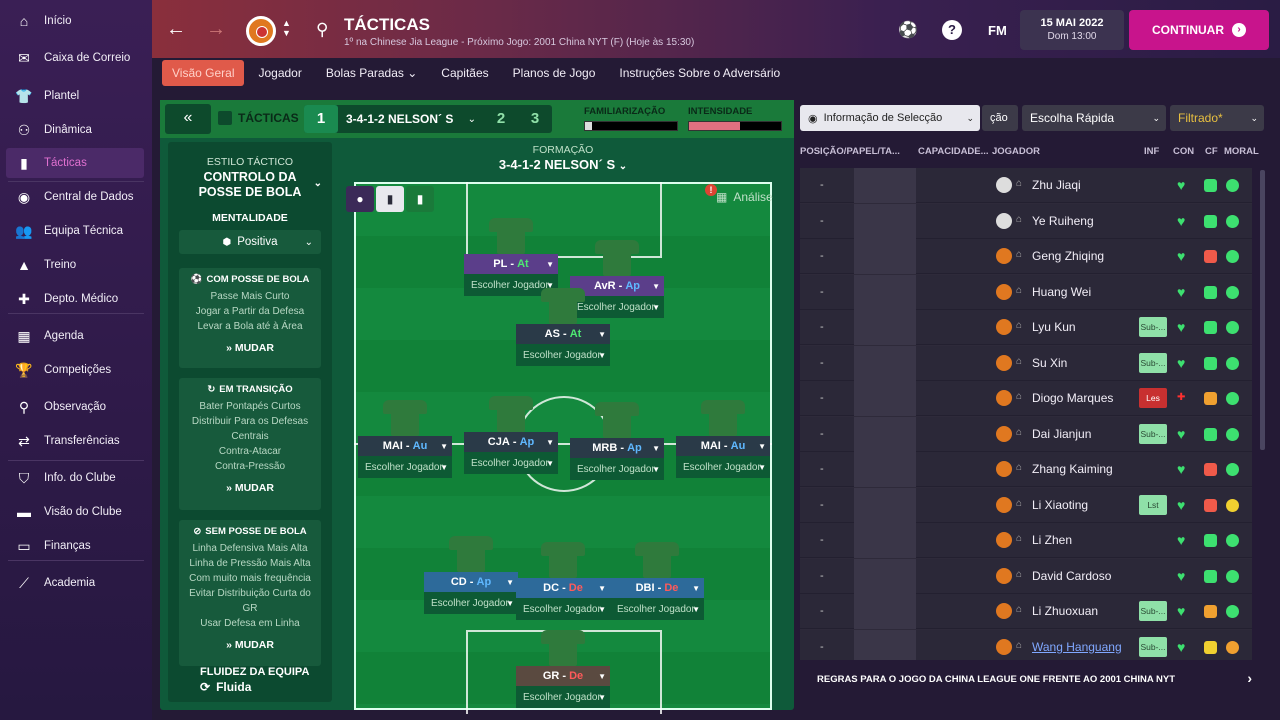 The height and width of the screenshot is (720, 1280). I want to click on forward-arrow-icon: →, so click(216, 29).